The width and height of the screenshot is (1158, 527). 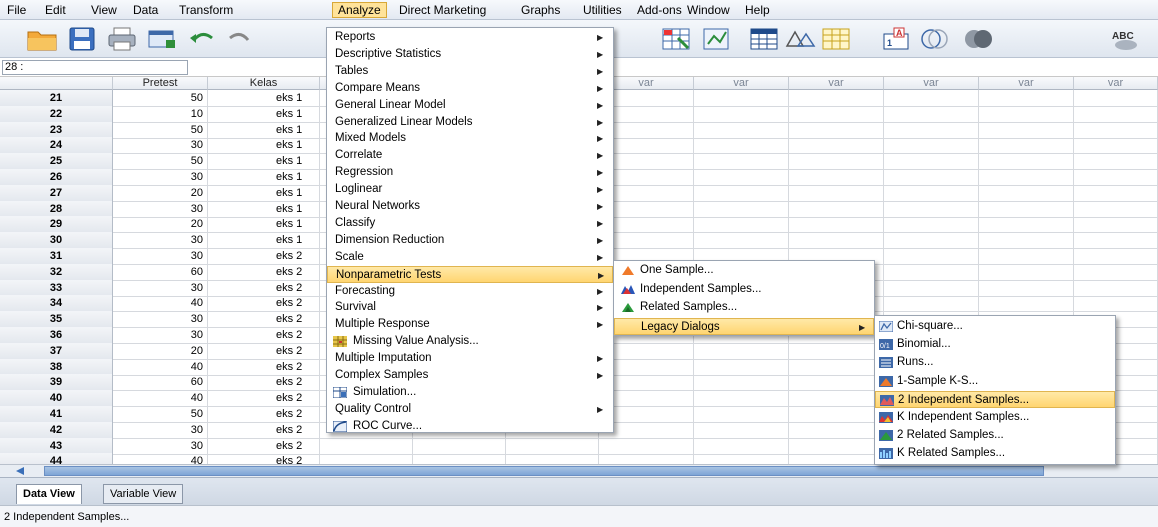 I want to click on menu-item-multiple-imputation: Multiple Imputation ▶, so click(x=470, y=358).